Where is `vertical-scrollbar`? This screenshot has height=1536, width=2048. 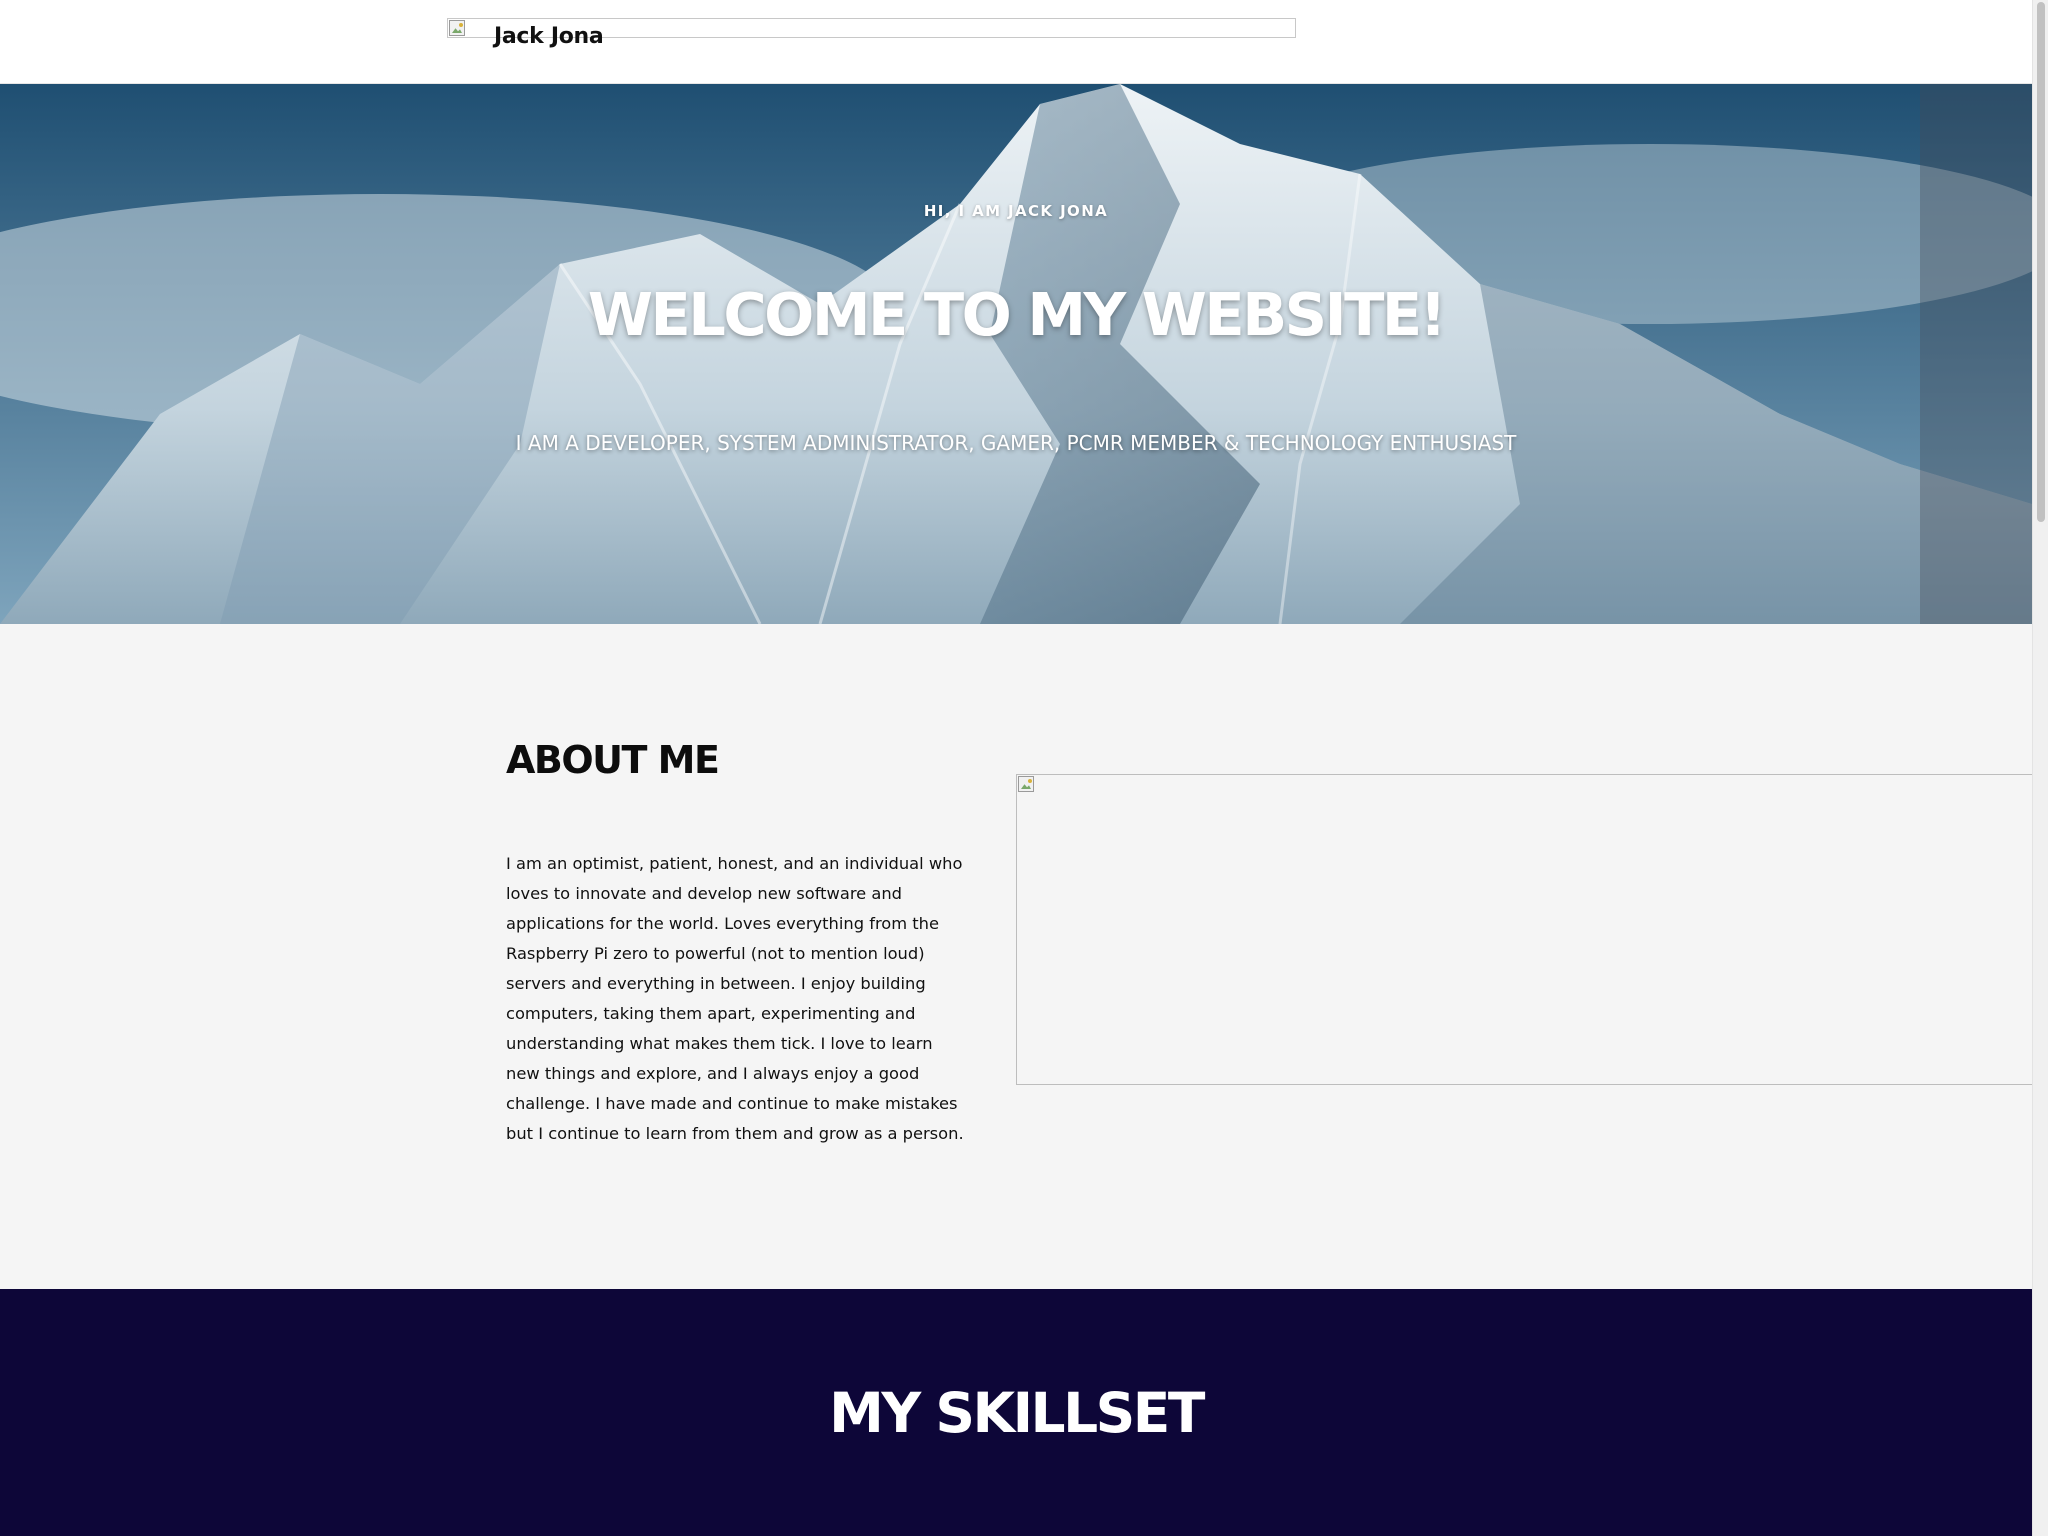 vertical-scrollbar is located at coordinates (2040, 768).